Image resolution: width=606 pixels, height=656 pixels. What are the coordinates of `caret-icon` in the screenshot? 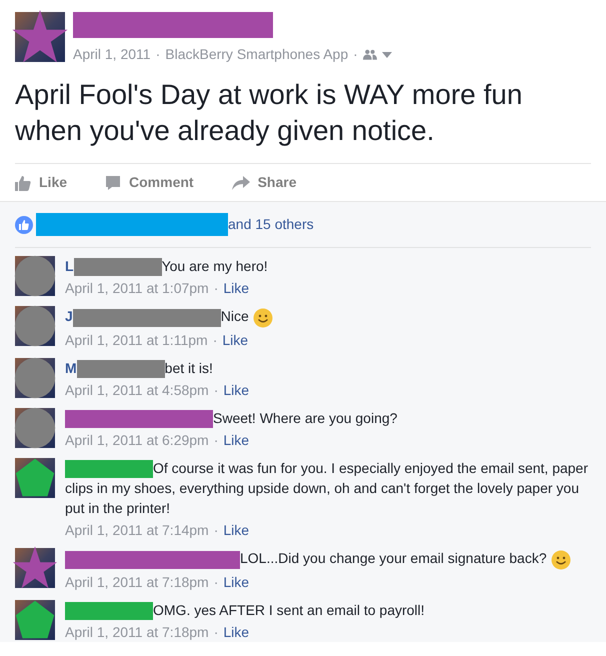 It's located at (387, 55).